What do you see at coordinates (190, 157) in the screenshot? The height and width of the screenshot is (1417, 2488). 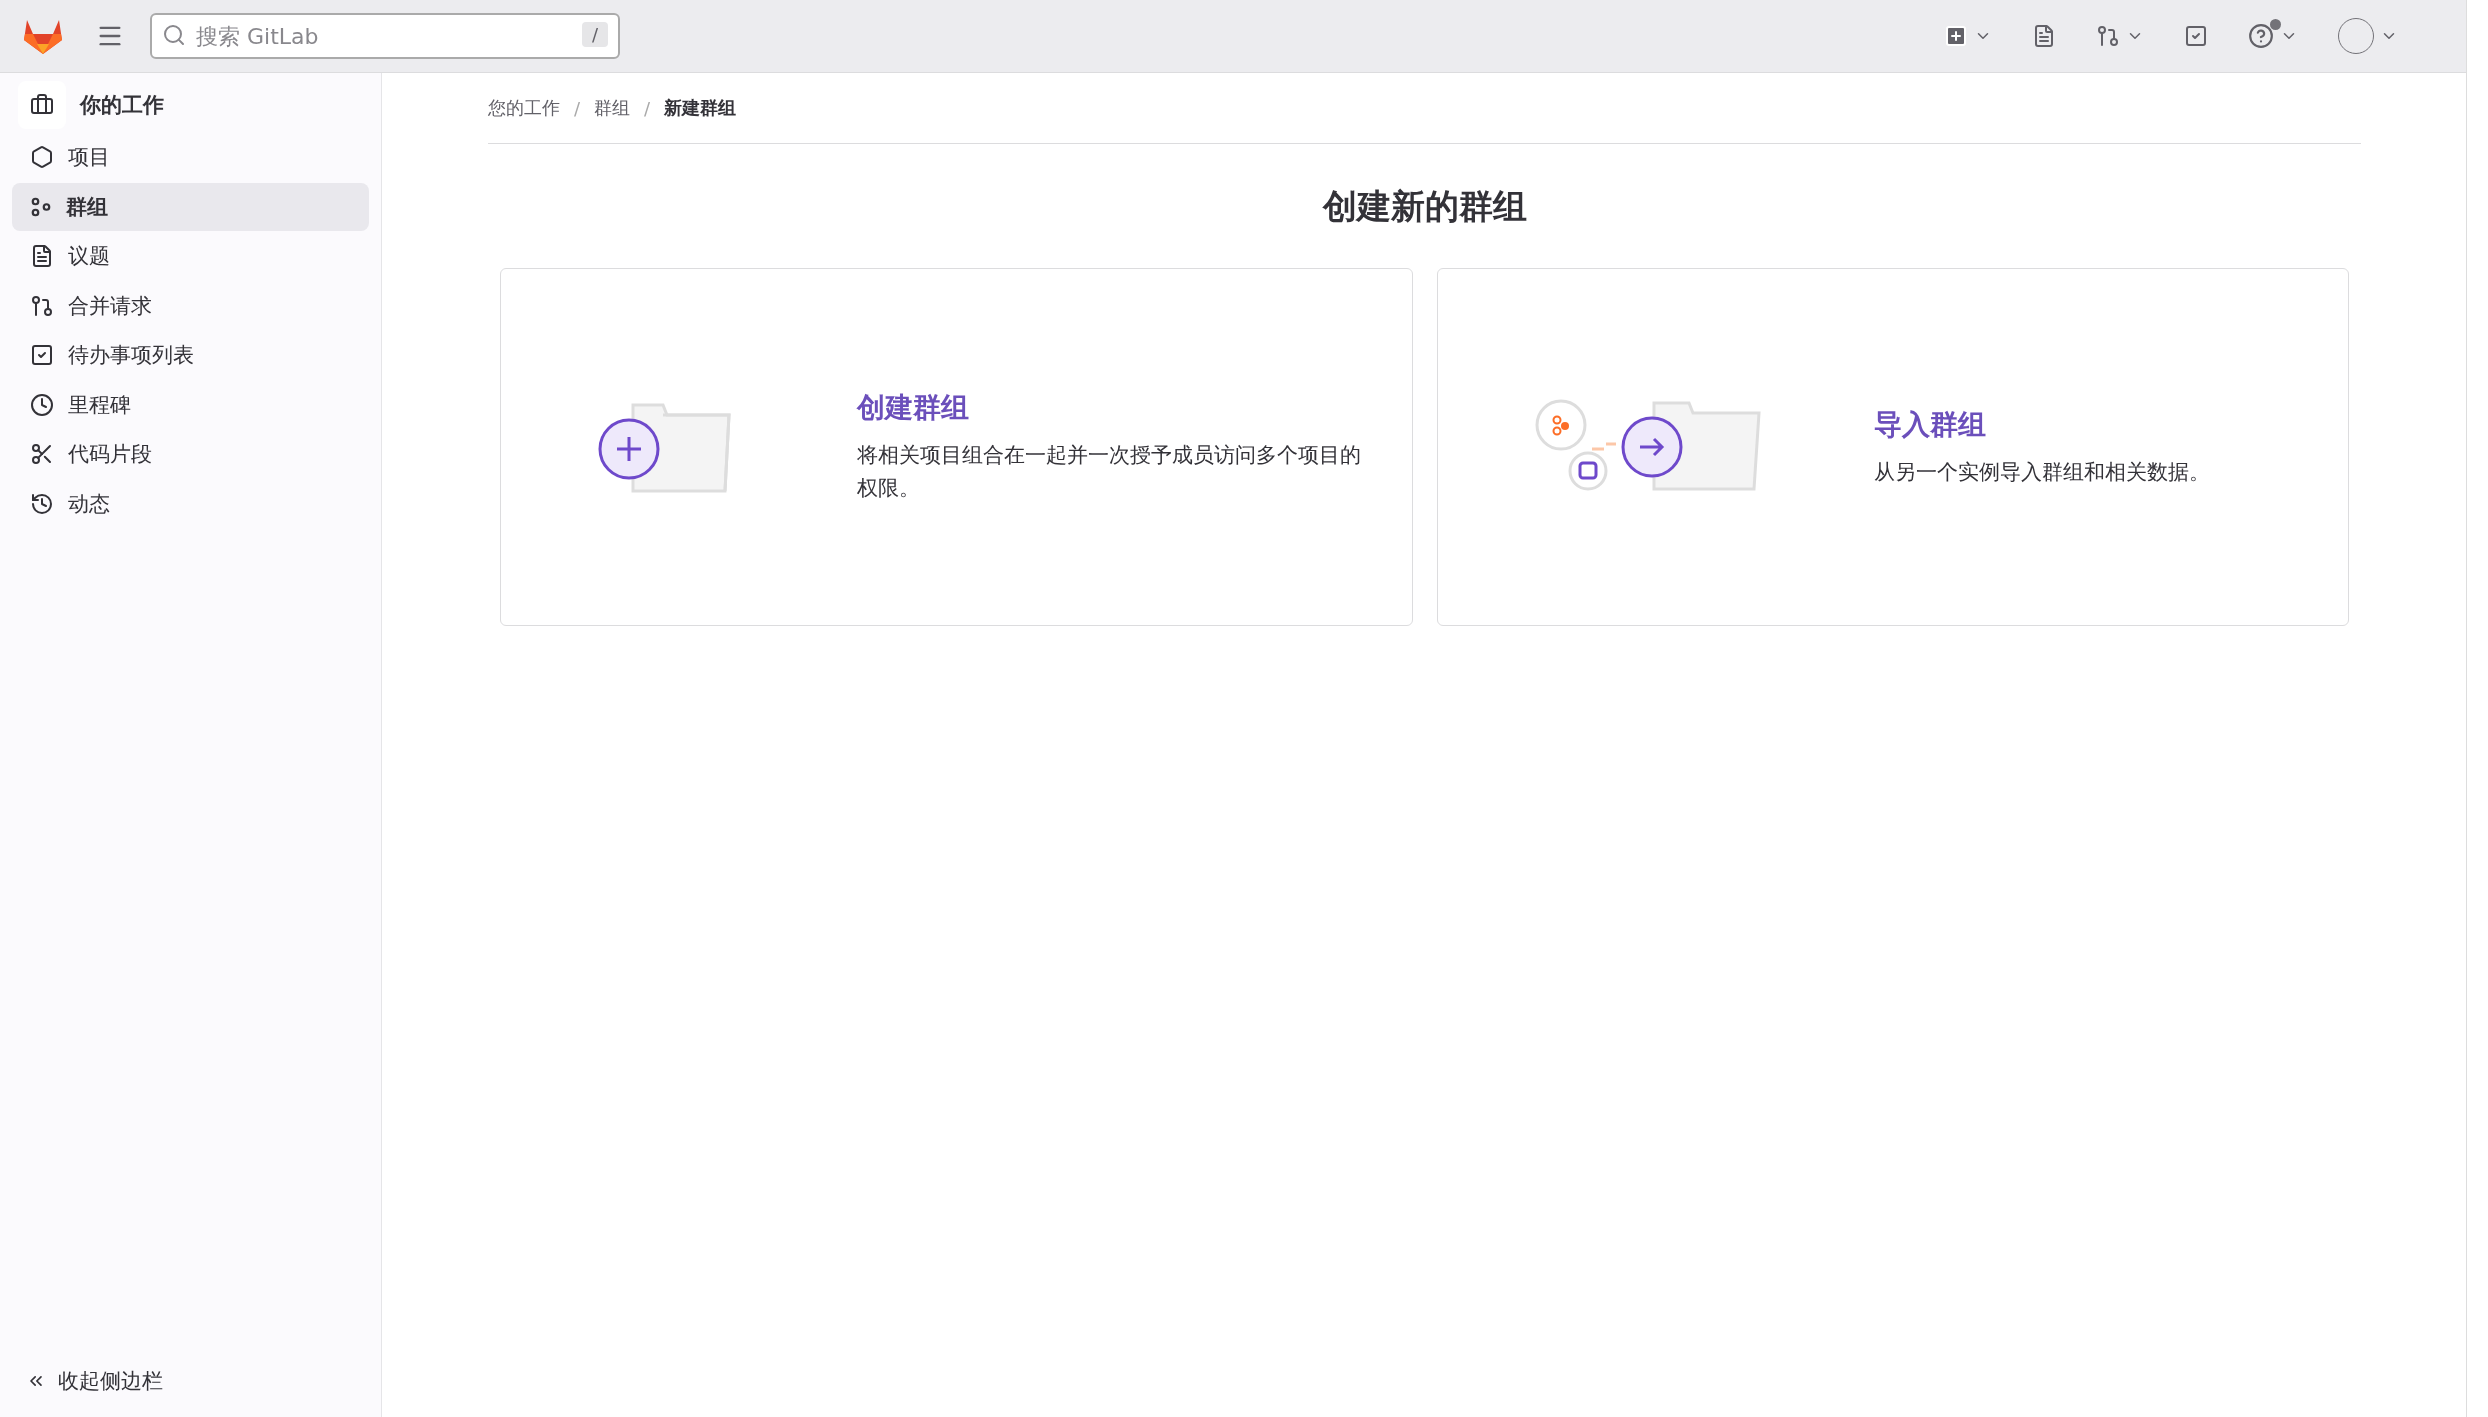 I see `sidebar-item: 项目` at bounding box center [190, 157].